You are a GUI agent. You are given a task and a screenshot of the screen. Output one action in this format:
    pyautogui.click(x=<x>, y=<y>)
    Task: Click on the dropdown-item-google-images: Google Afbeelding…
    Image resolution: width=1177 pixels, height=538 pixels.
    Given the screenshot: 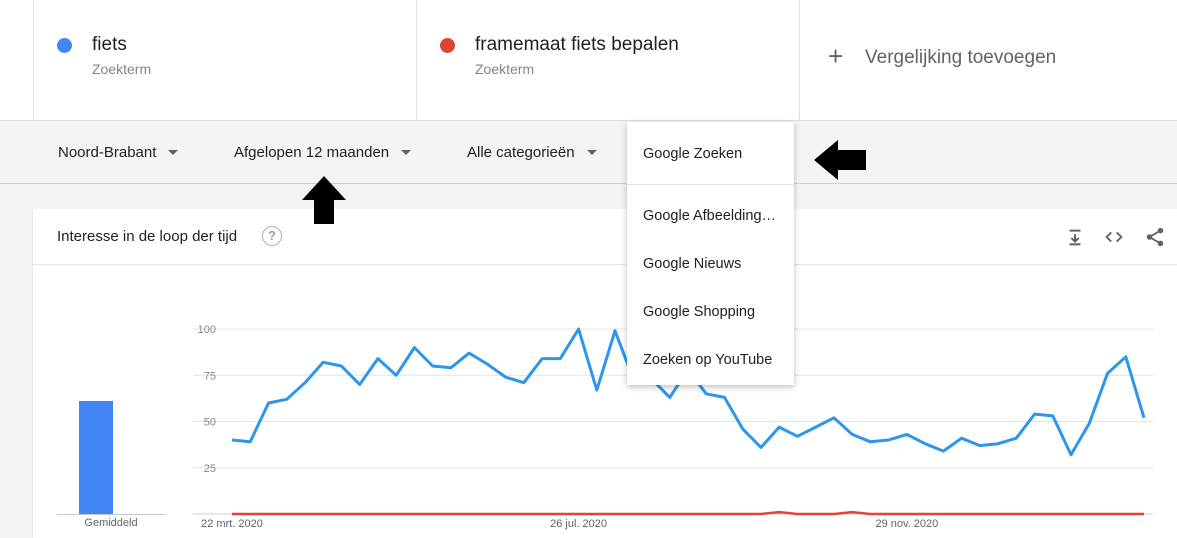 What is the action you would take?
    pyautogui.click(x=709, y=216)
    